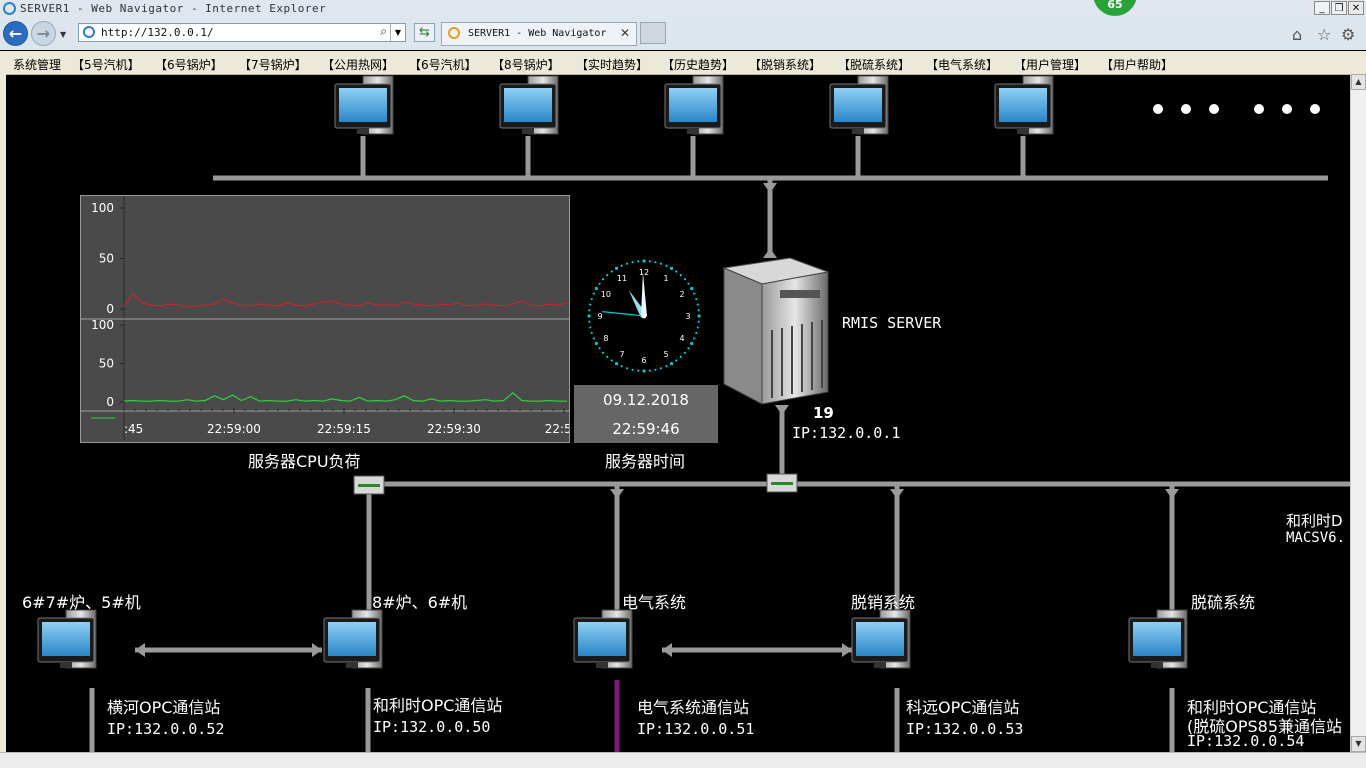 This screenshot has height=768, width=1366. Describe the element at coordinates (1050, 64) in the screenshot. I see `menu-item: 【用户管理】` at that location.